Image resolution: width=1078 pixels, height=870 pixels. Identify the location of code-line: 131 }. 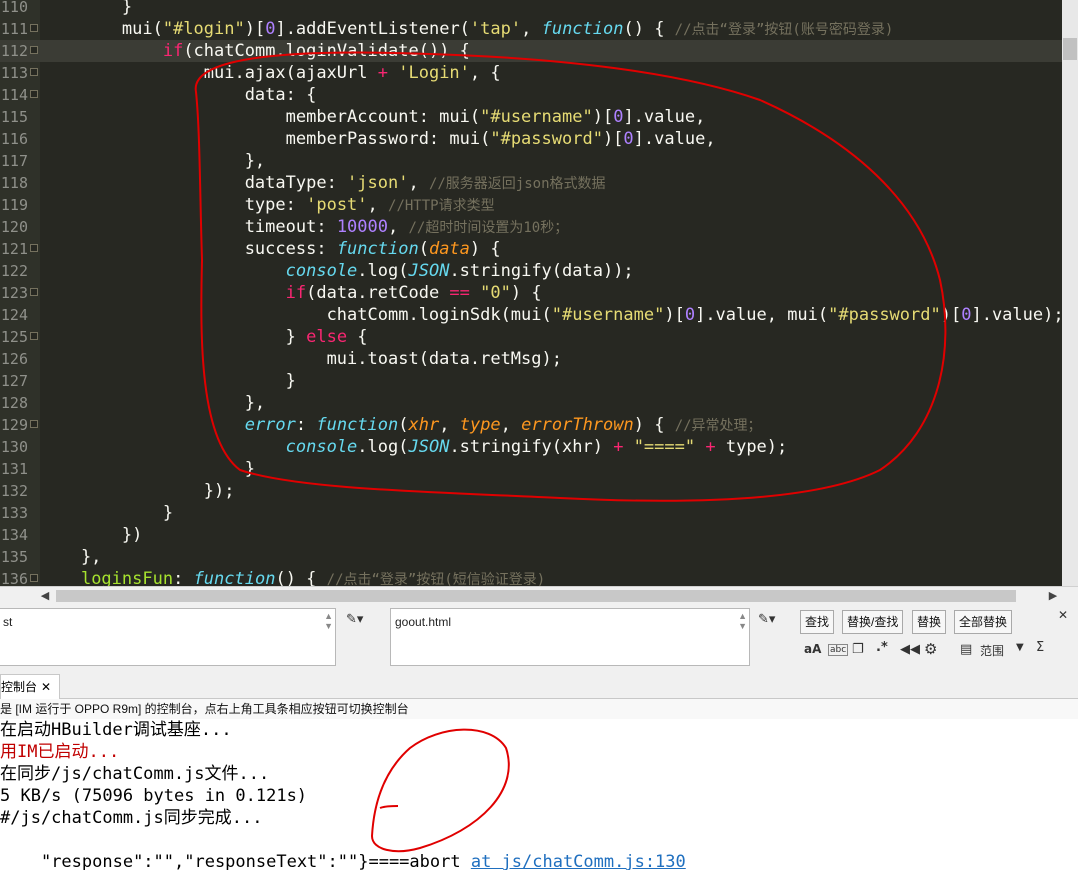
(531, 469).